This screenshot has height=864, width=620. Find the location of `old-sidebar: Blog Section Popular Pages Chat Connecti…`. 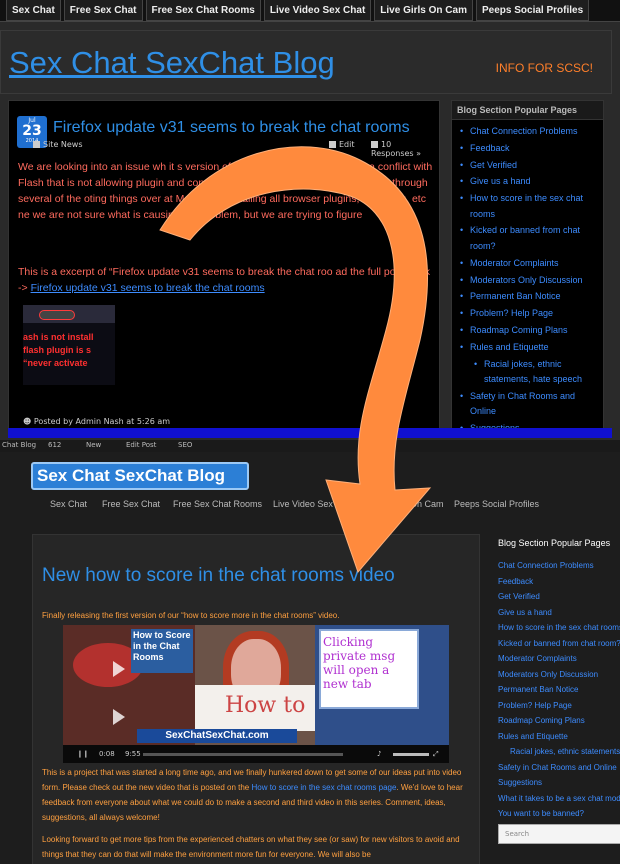

old-sidebar: Blog Section Popular Pages Chat Connecti… is located at coordinates (527, 265).